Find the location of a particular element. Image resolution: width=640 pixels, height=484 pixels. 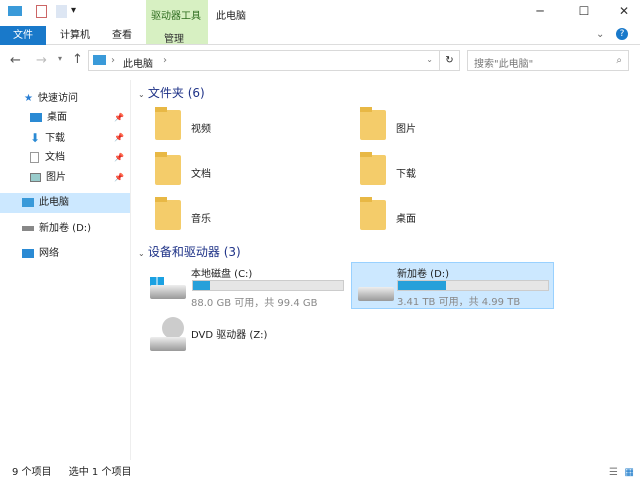

drive-name: 本地磁盘 (C:) is located at coordinates (222, 274).